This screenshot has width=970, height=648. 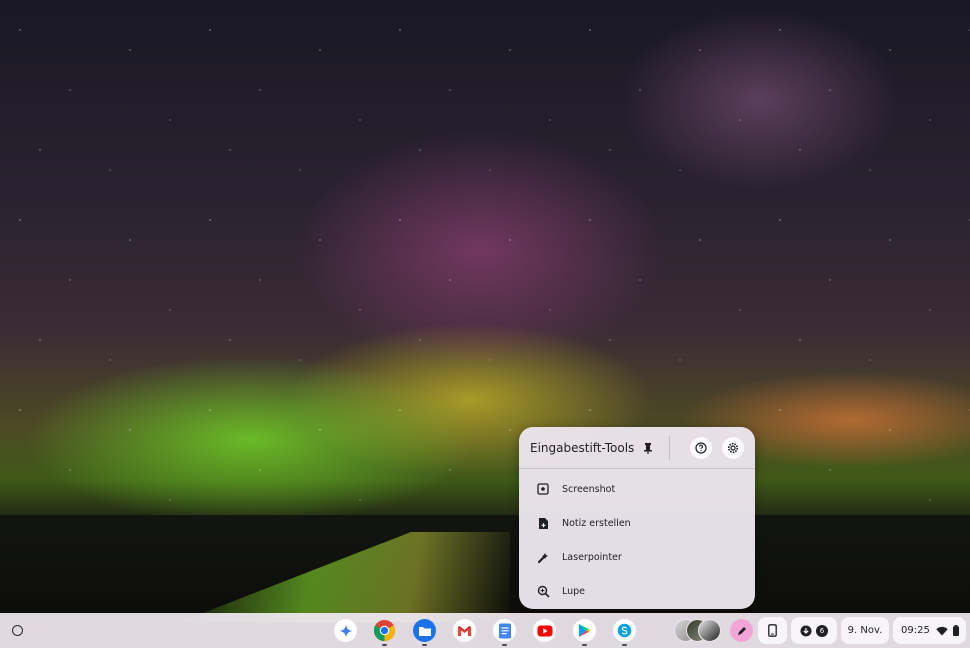 I want to click on screenshot-icon, so click(x=543, y=489).